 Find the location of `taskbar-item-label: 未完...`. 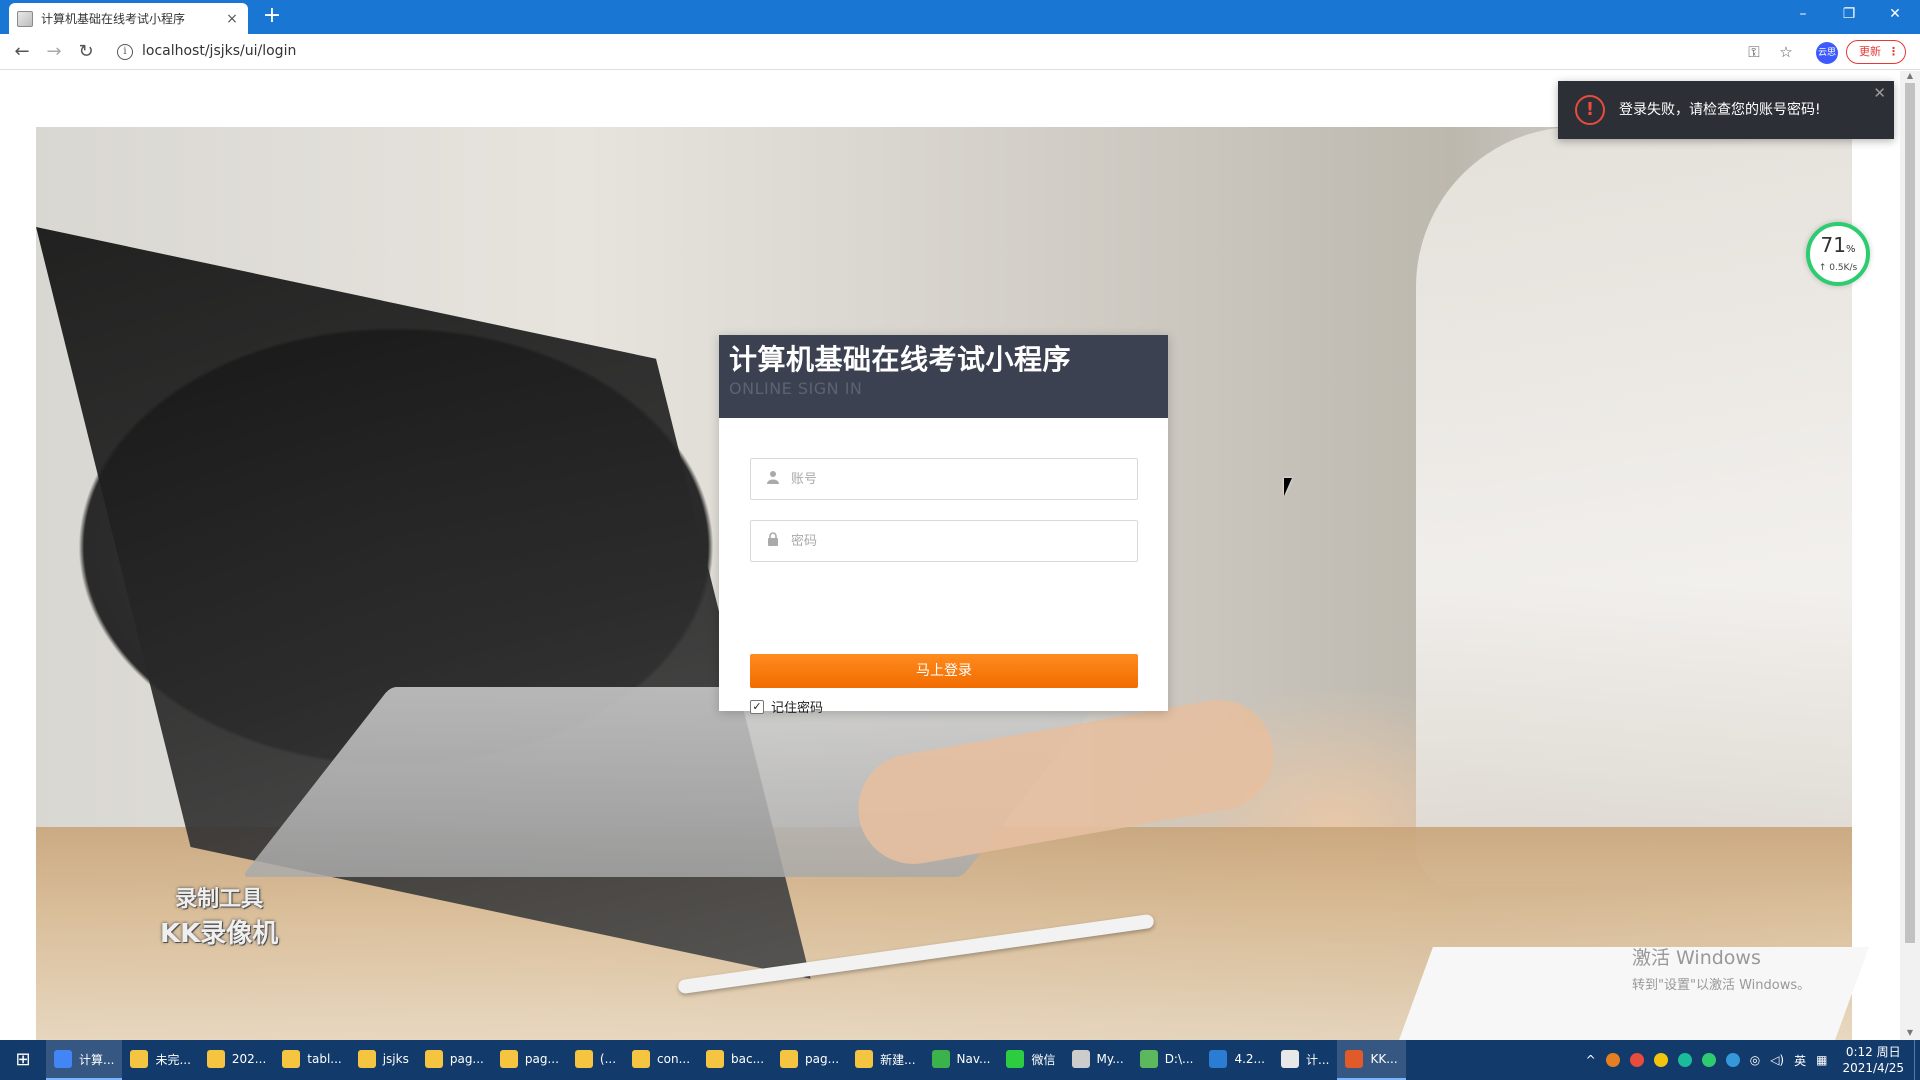

taskbar-item-label: 未完... is located at coordinates (173, 1059).